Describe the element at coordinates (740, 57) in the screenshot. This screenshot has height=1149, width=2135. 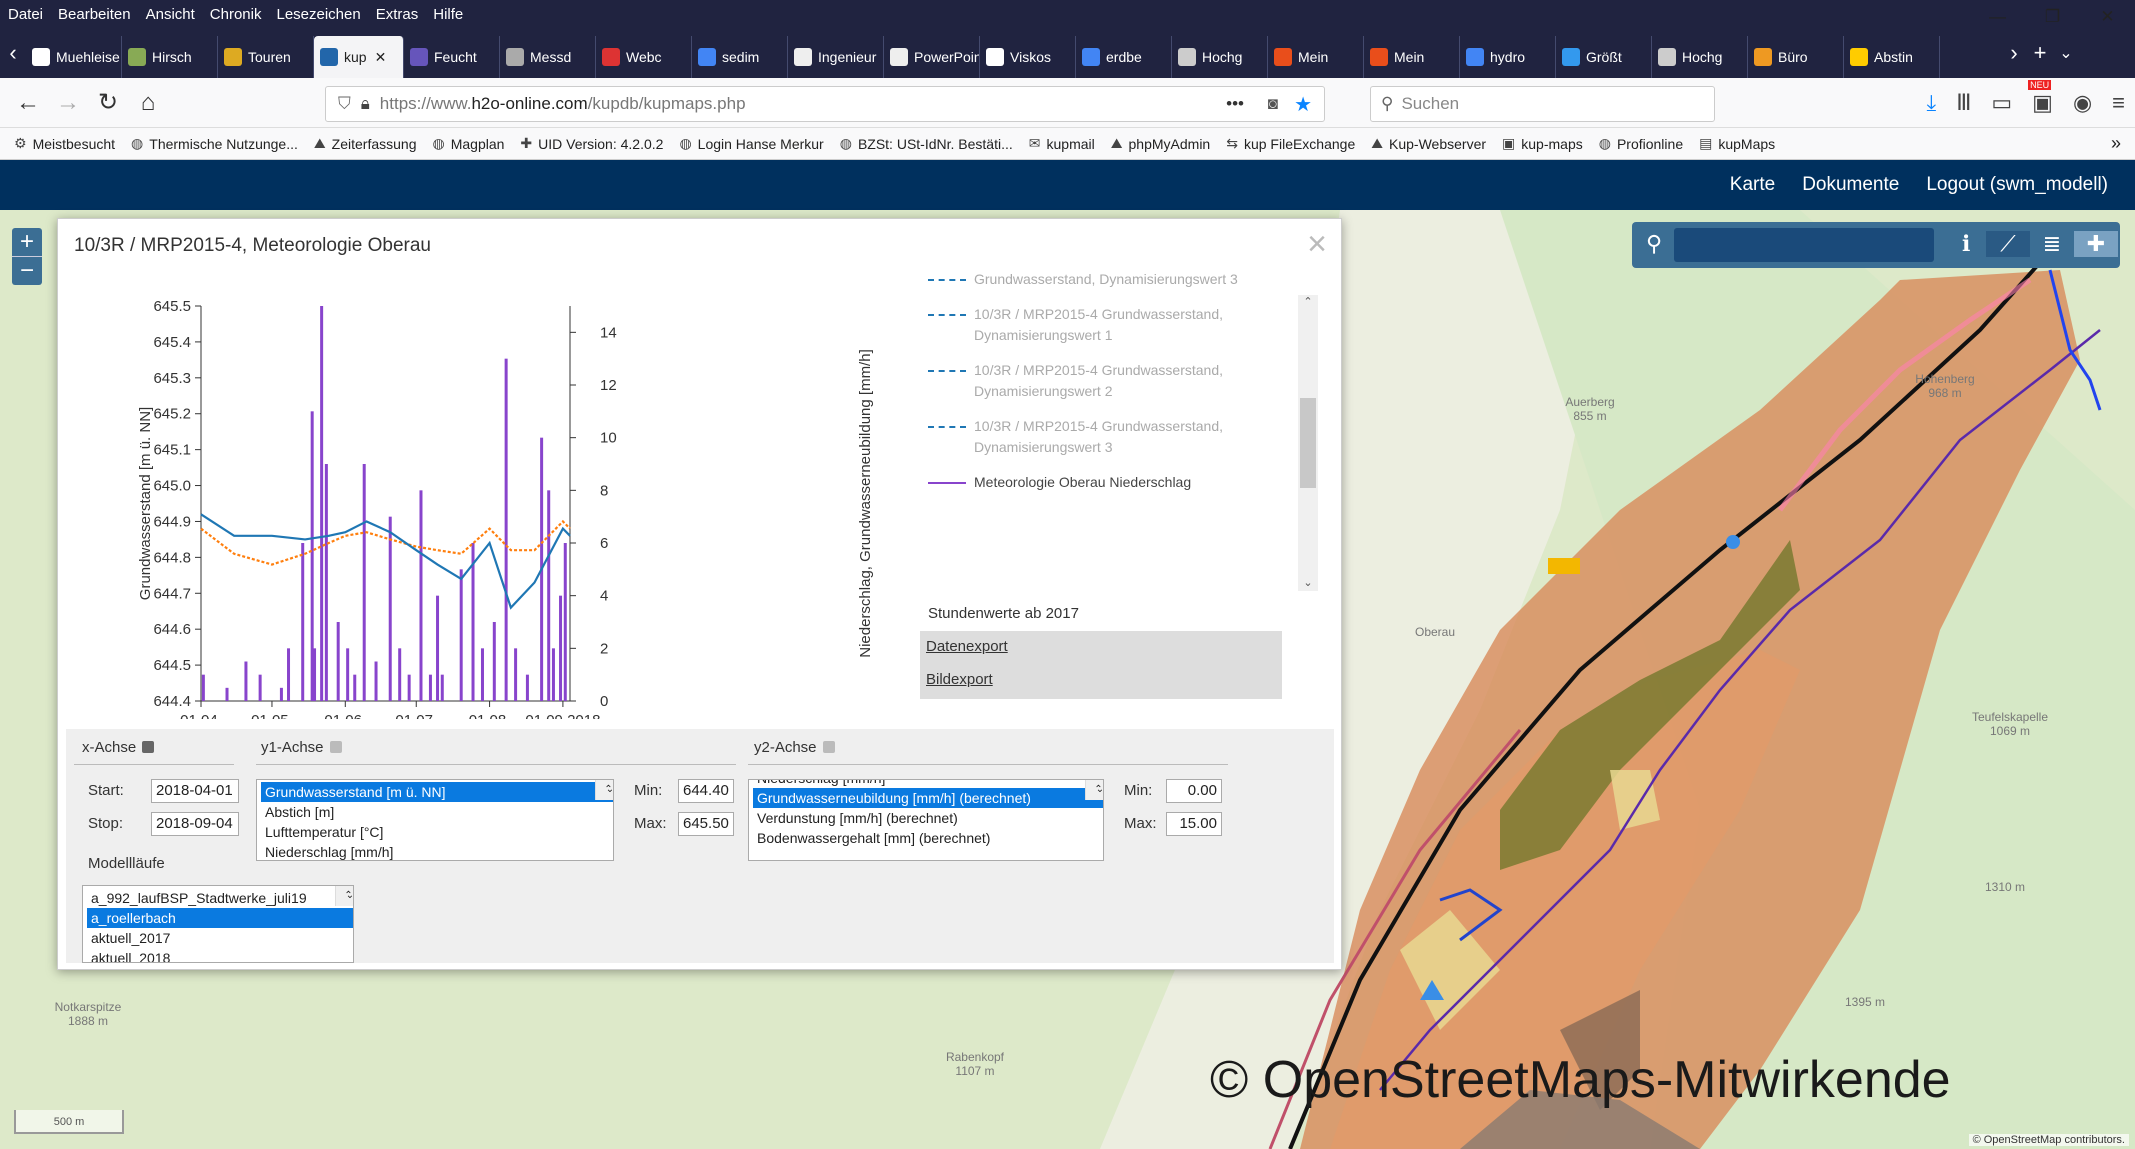
I see `browser-tab: sedim` at that location.